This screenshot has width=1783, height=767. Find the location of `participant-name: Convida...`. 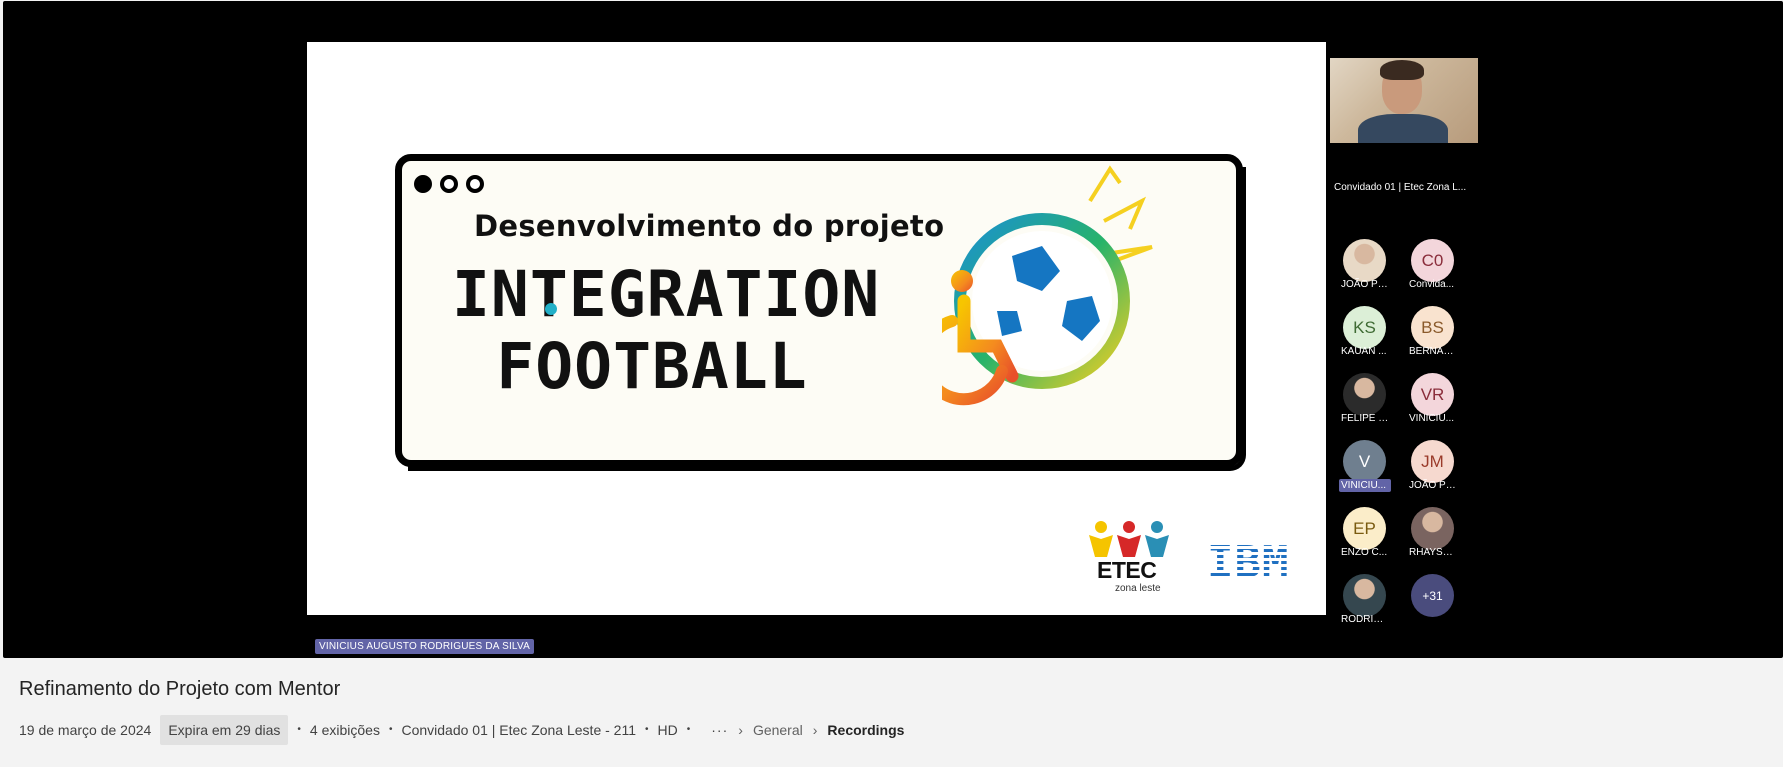

participant-name: Convida... is located at coordinates (1432, 284).